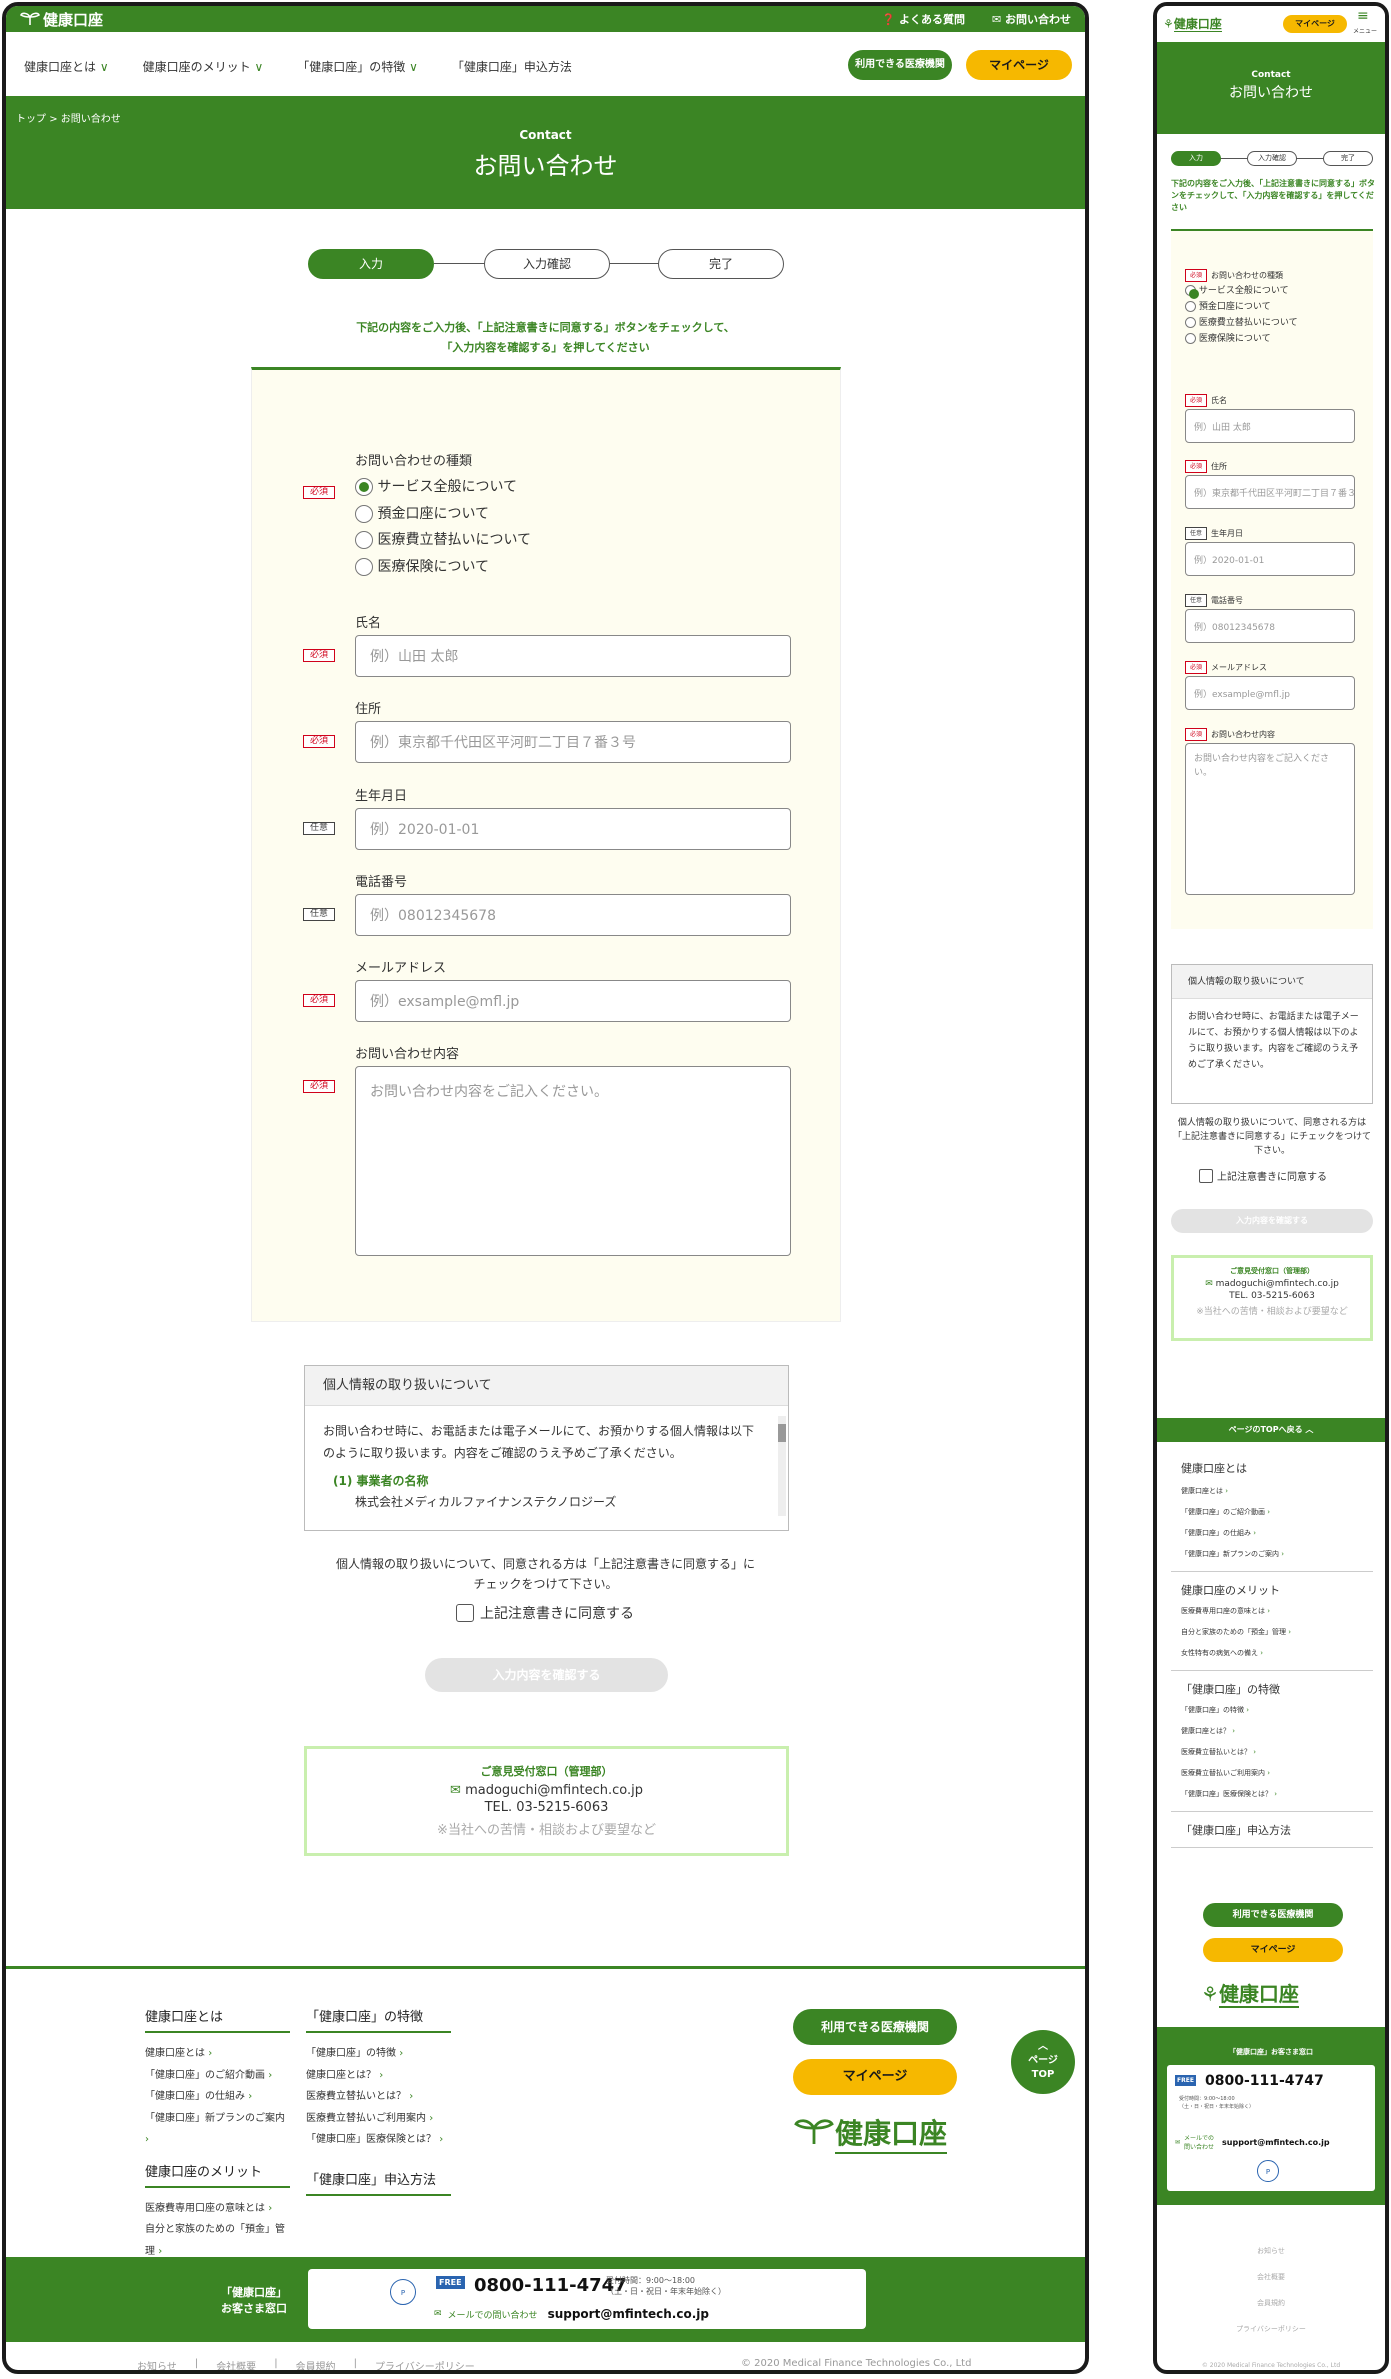 The height and width of the screenshot is (2379, 1391). What do you see at coordinates (512, 66) in the screenshot?
I see `nav-item-apply: 「健康口座」申込方法` at bounding box center [512, 66].